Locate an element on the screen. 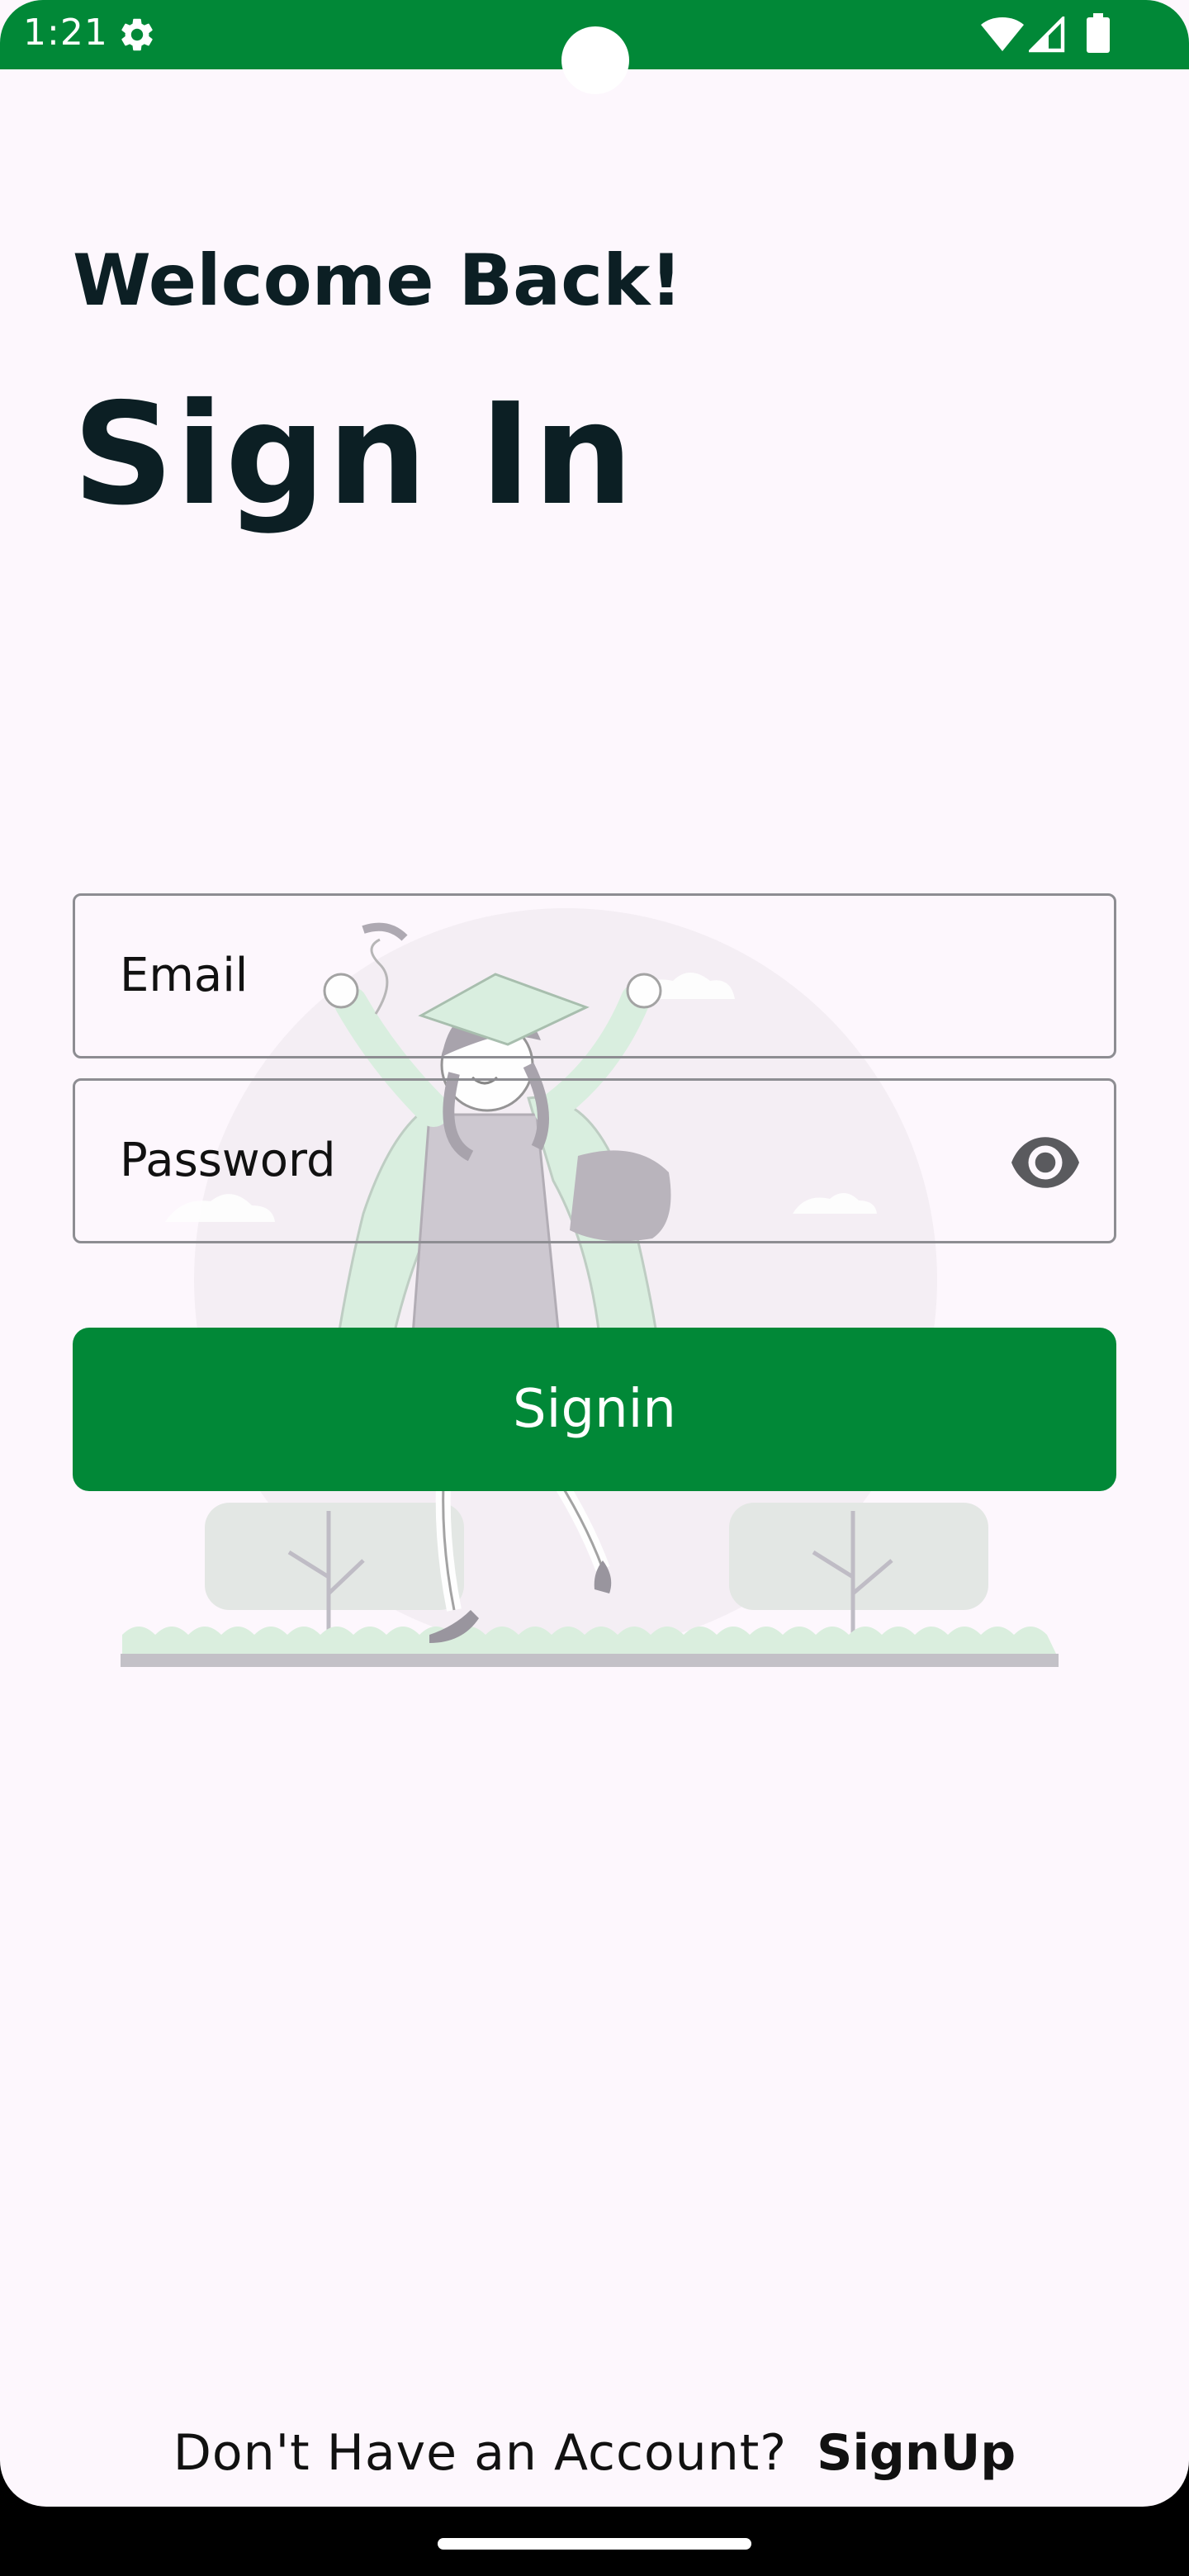 This screenshot has width=1189, height=2576. battery-icon is located at coordinates (1098, 33).